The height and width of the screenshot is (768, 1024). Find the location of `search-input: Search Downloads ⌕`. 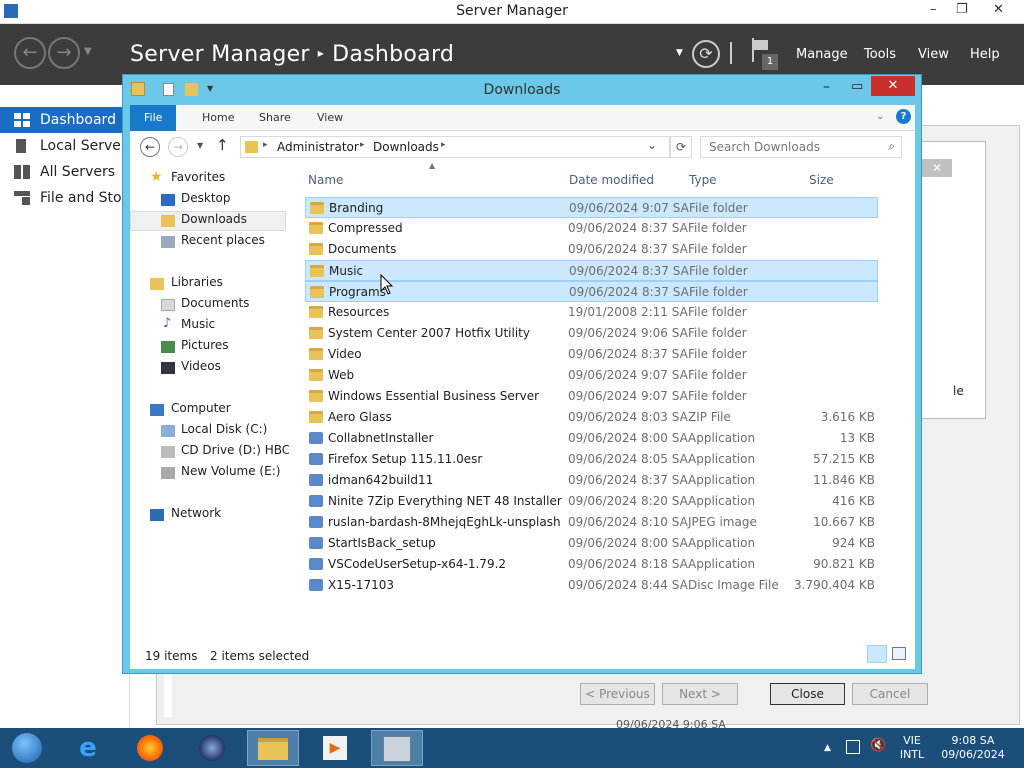

search-input: Search Downloads ⌕ is located at coordinates (801, 147).